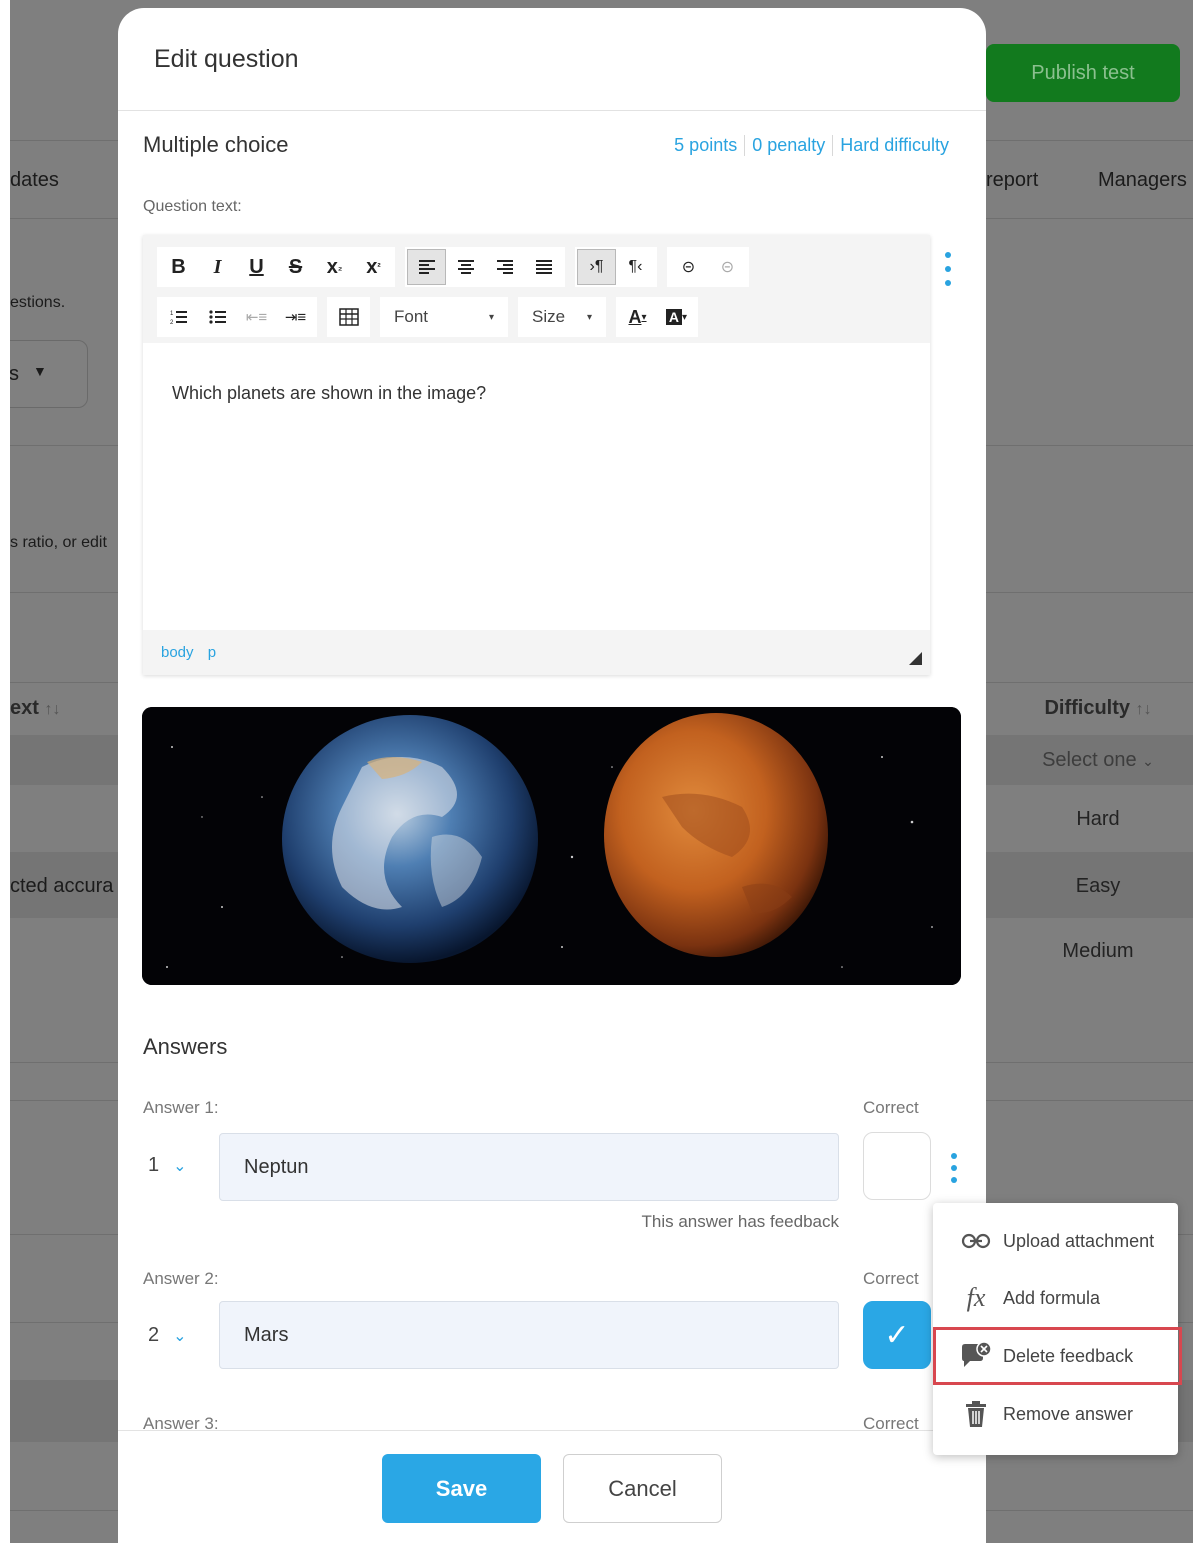 The height and width of the screenshot is (1543, 1193). I want to click on points-link: 5 points, so click(705, 145).